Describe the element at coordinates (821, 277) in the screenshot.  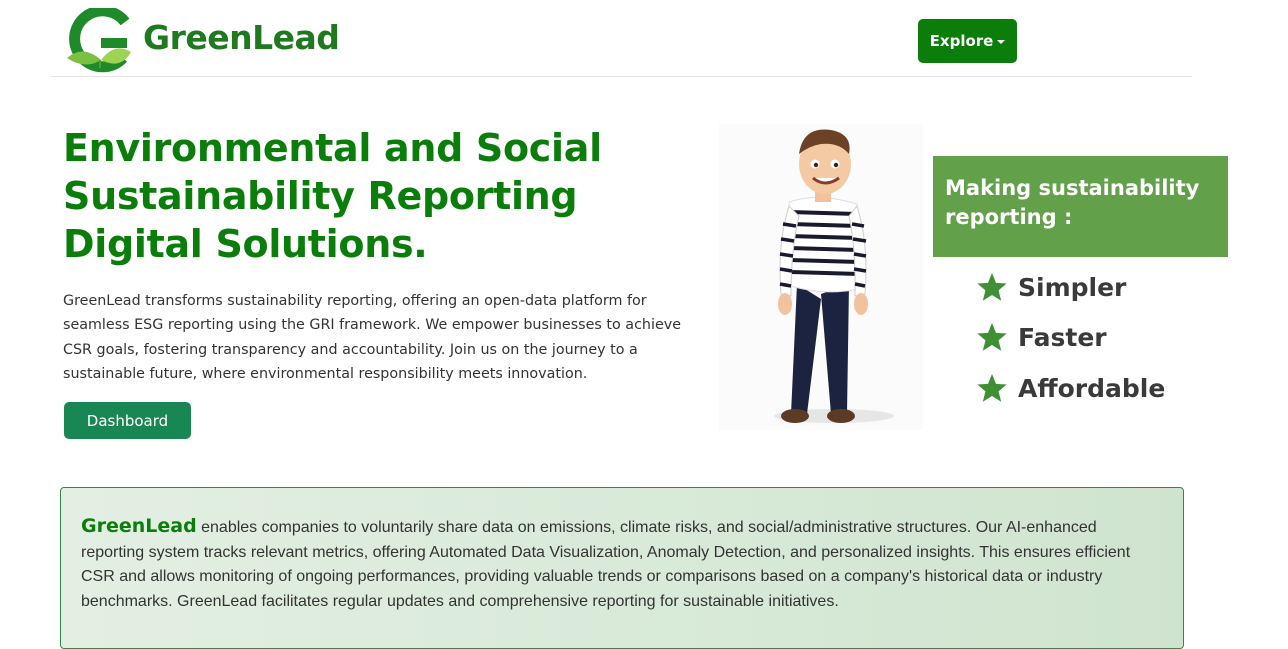
I see `cartoon-man-illustration` at that location.